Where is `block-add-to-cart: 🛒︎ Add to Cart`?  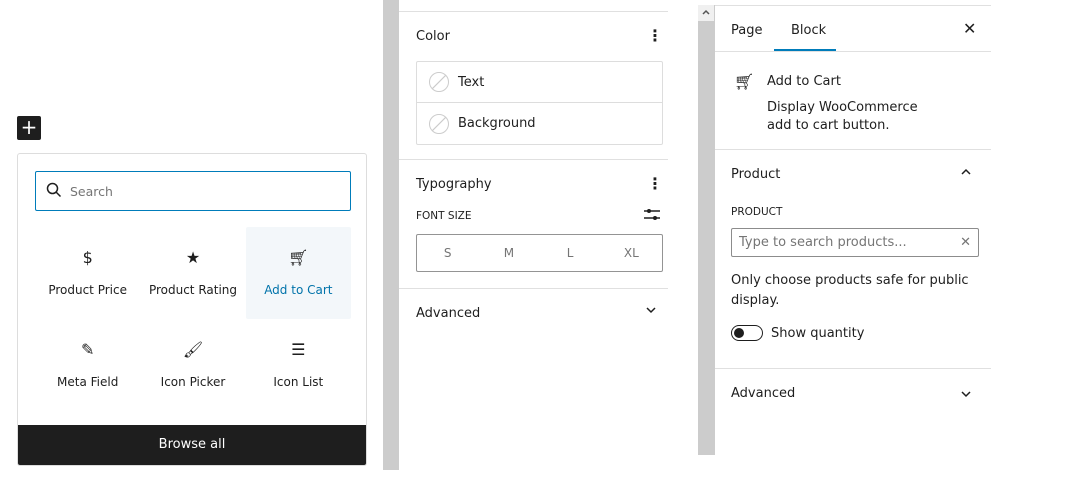 block-add-to-cart: 🛒︎ Add to Cart is located at coordinates (298, 273).